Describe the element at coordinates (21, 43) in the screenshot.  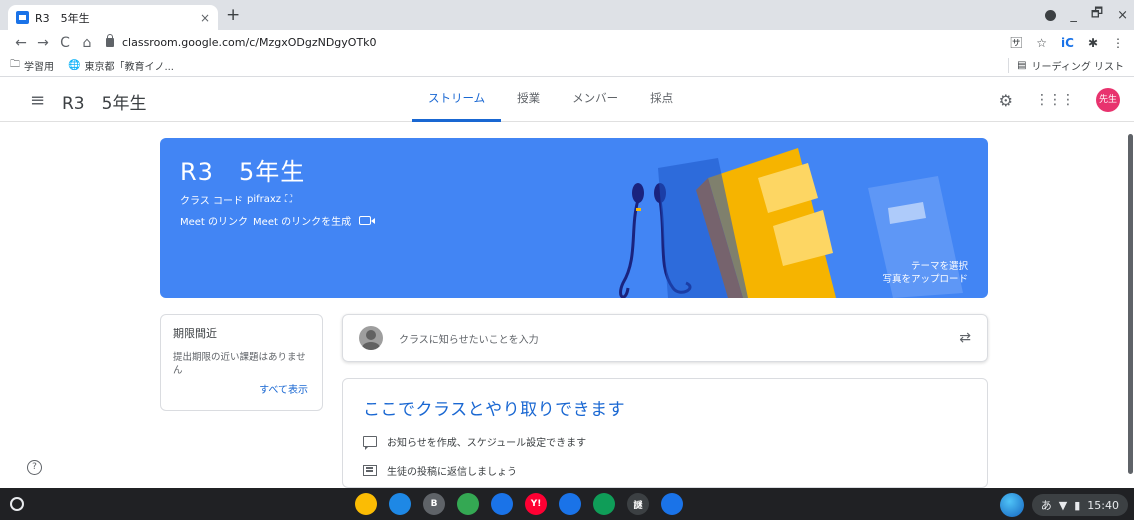
I see `back-button: ←` at that location.